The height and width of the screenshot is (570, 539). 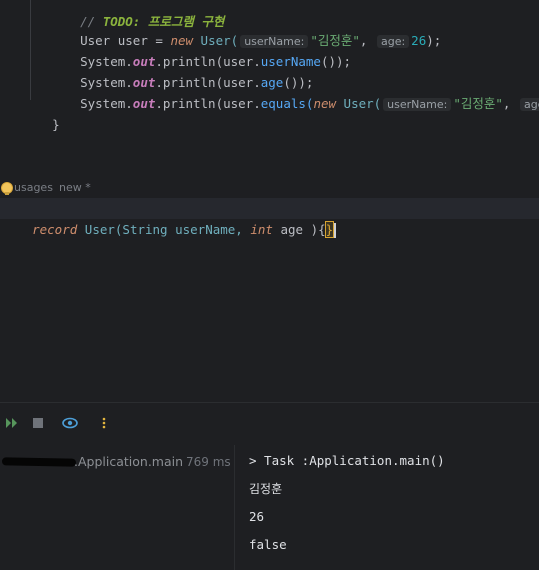 What do you see at coordinates (33, 188) in the screenshot?
I see `usages-inlay: usages` at bounding box center [33, 188].